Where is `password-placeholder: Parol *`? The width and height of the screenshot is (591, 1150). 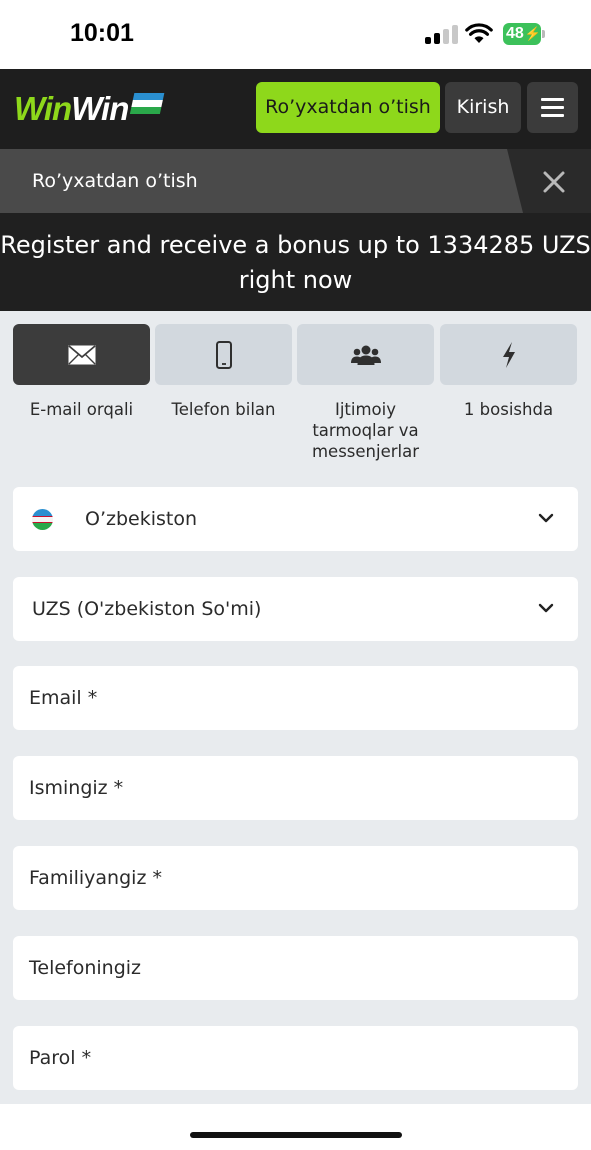
password-placeholder: Parol * is located at coordinates (60, 1058).